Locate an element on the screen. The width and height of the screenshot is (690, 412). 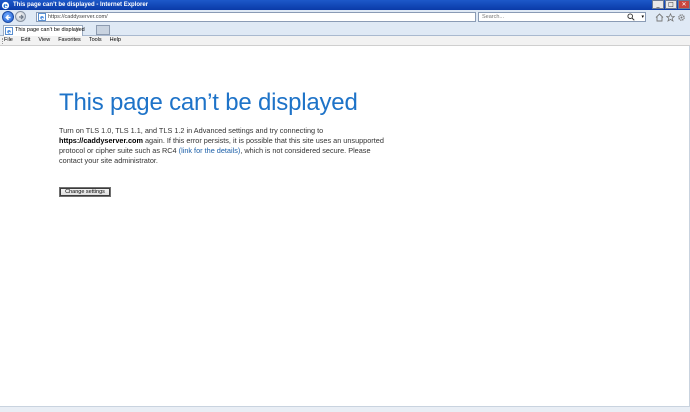
page-icon: e is located at coordinates (42, 17).